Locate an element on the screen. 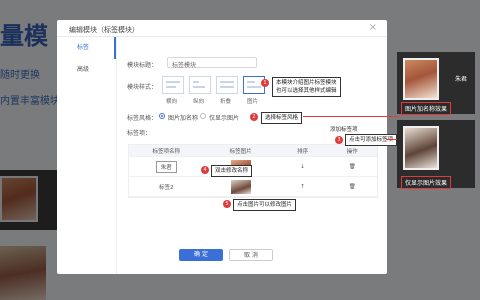  modal-sidebar: 标签 高级 is located at coordinates (87, 155).